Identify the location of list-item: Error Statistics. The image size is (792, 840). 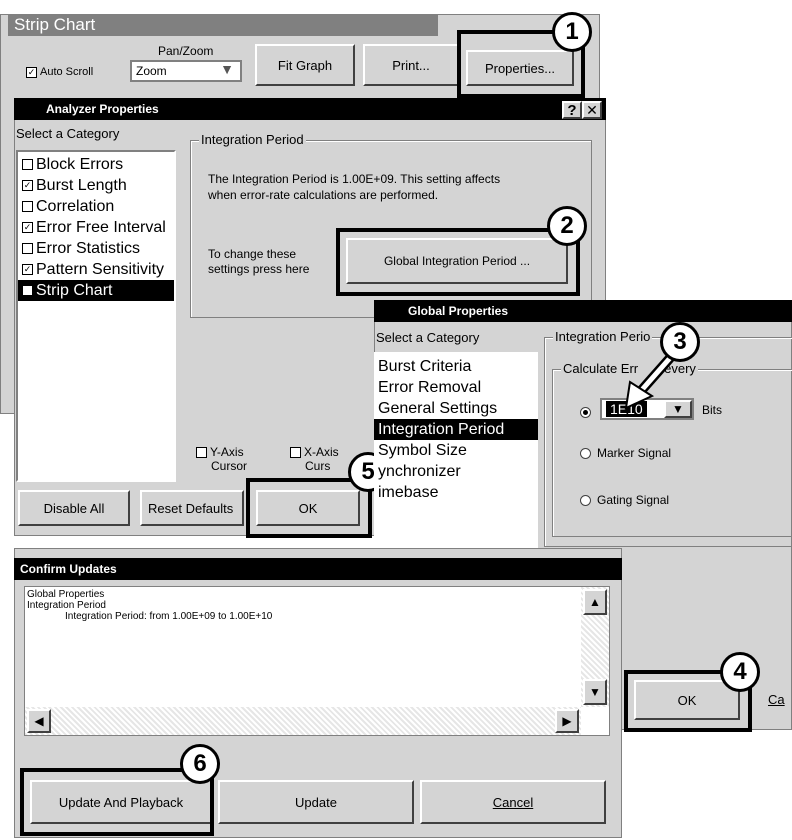
(96, 248).